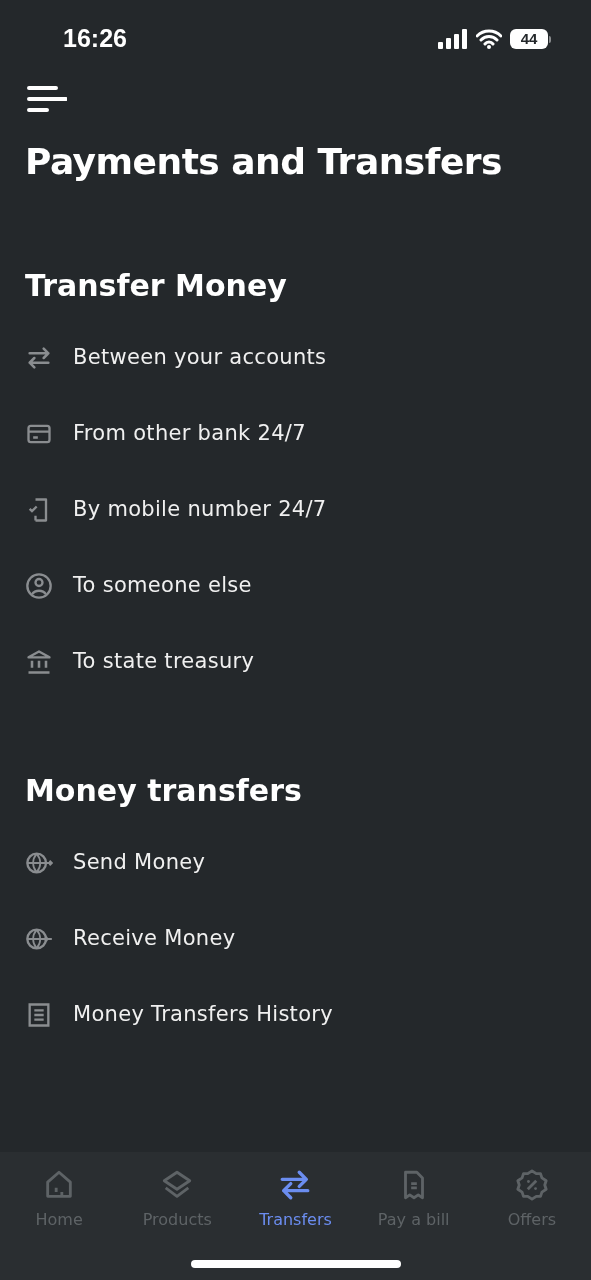 The width and height of the screenshot is (591, 1280). Describe the element at coordinates (530, 39) in the screenshot. I see `battery-icon: 44` at that location.